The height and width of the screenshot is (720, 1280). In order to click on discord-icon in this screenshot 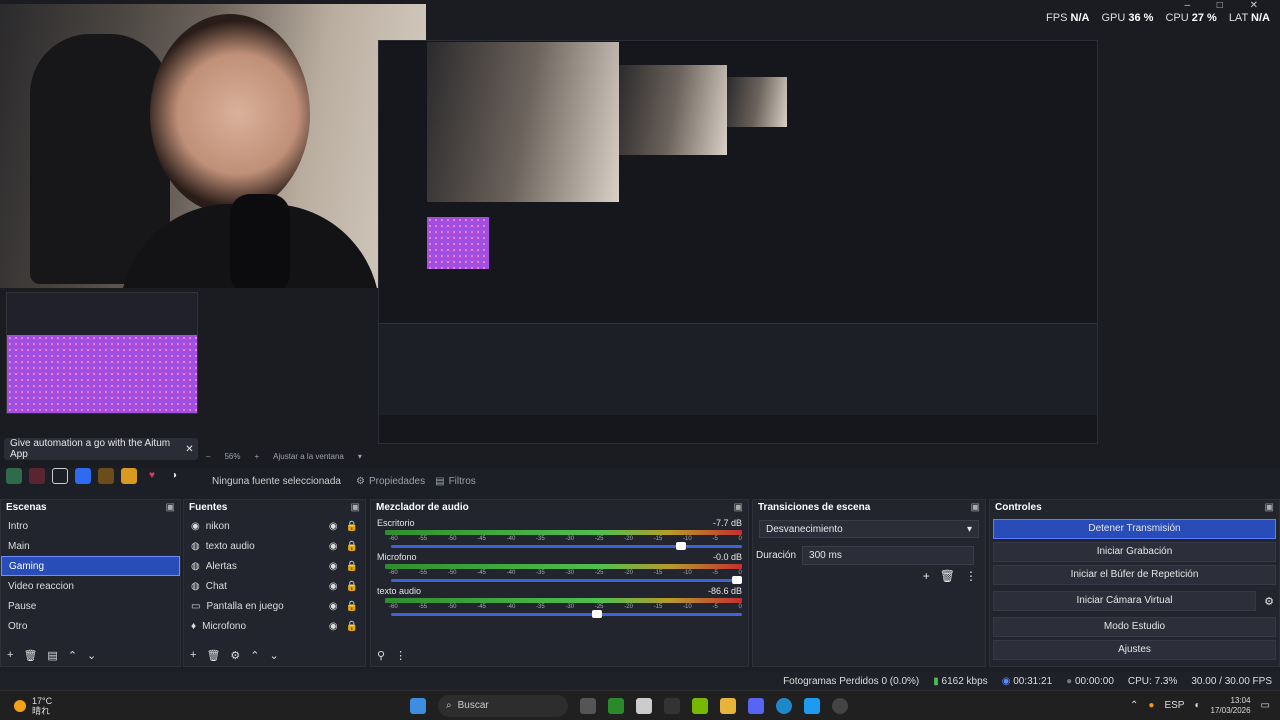, I will do `click(756, 705)`.